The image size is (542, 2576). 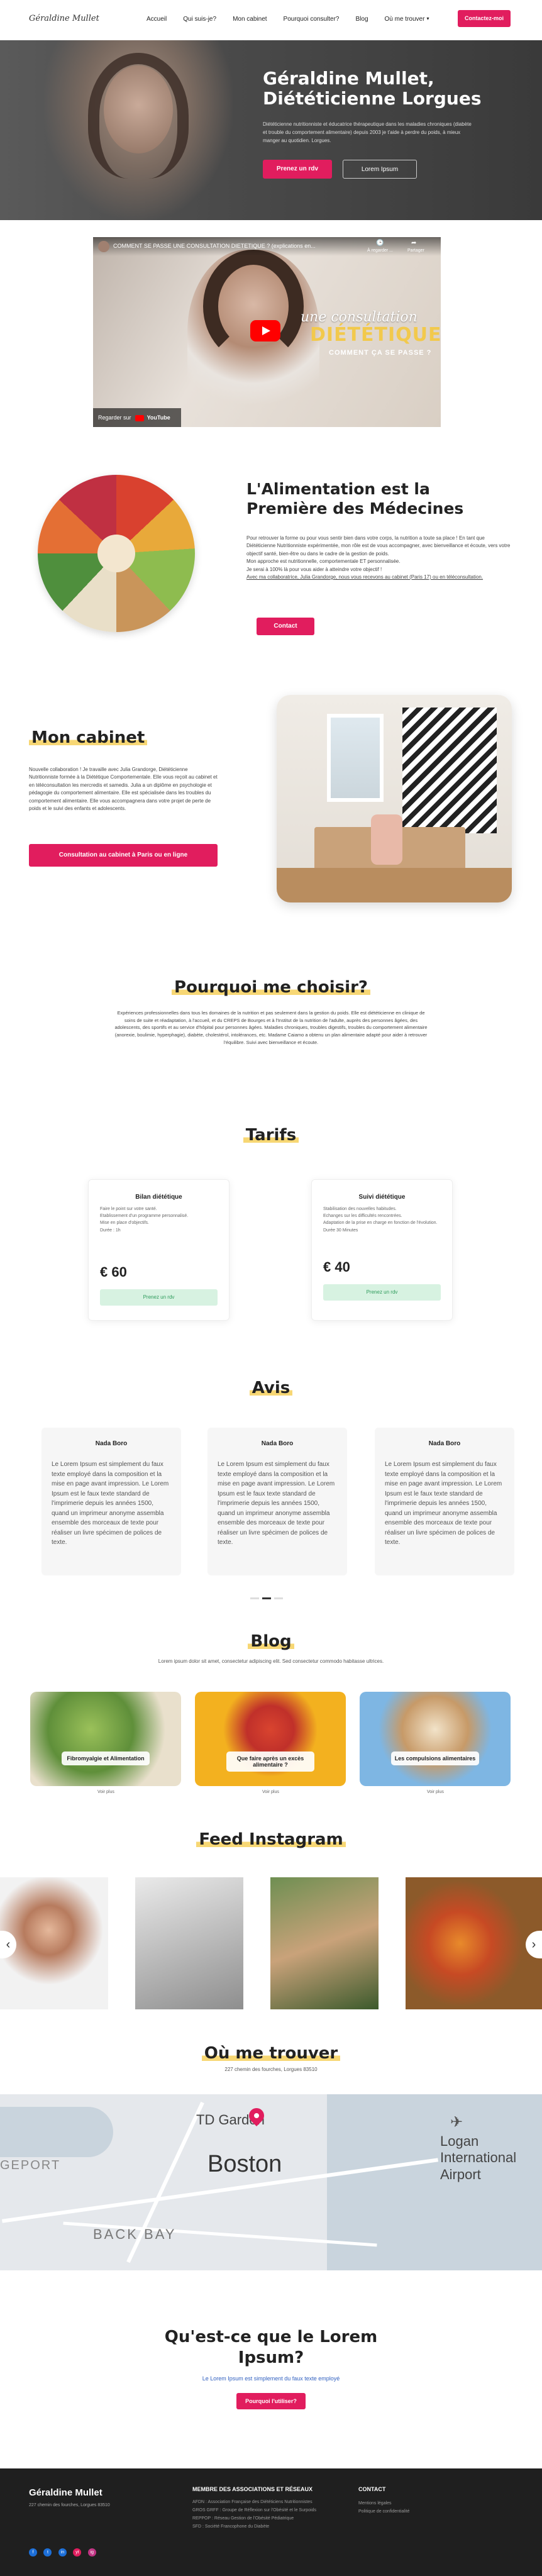 What do you see at coordinates (271, 2401) in the screenshot?
I see `lorem-button: Pourquoi l'utiliser?` at bounding box center [271, 2401].